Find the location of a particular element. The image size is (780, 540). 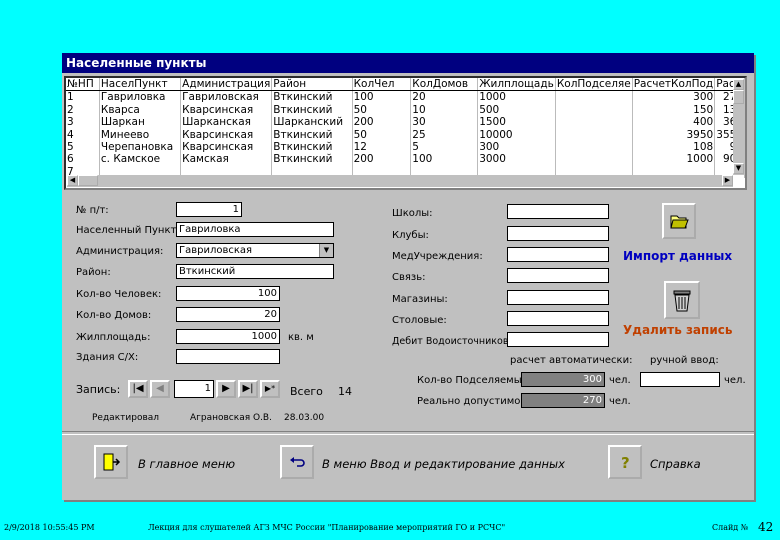

new-record-button: ▶* is located at coordinates (270, 389).